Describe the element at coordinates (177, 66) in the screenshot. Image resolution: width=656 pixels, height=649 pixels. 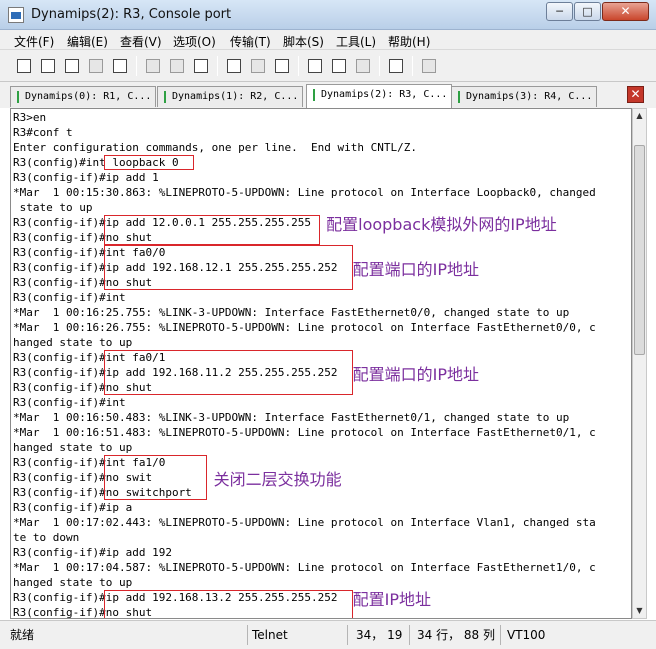
I see `paste-icon` at that location.